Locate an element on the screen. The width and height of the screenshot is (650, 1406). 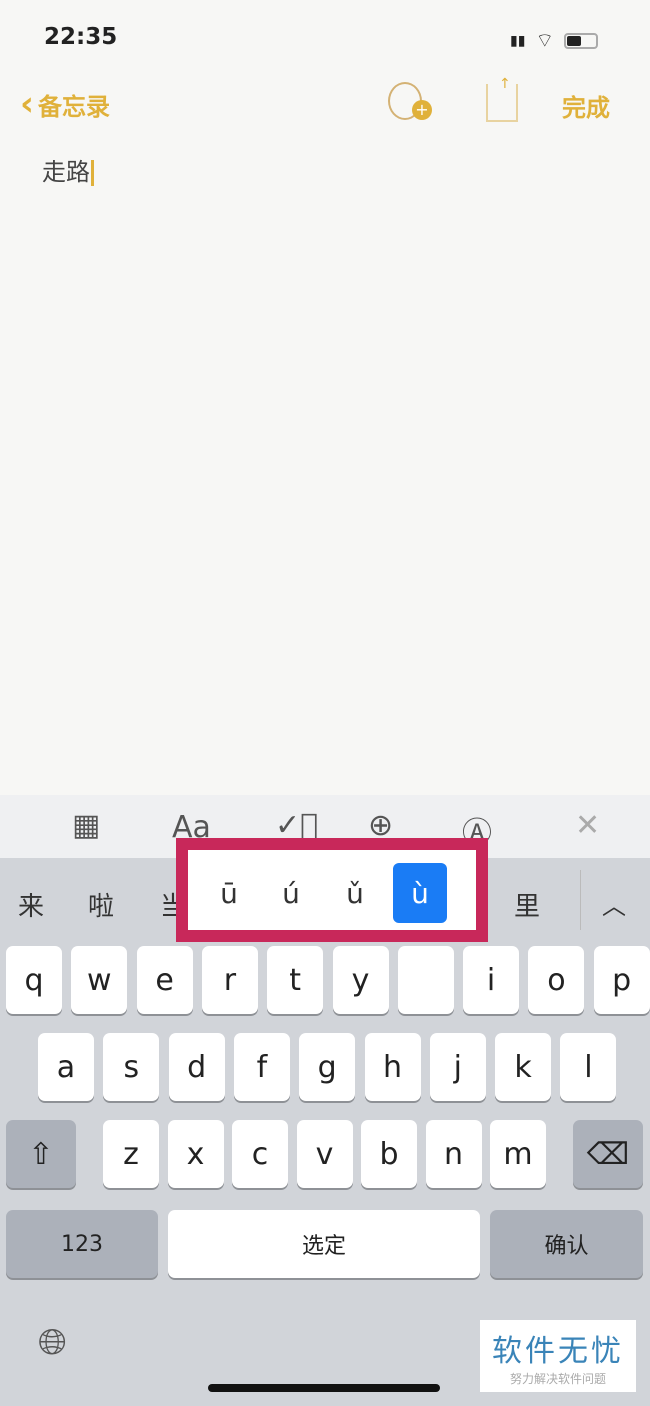
key-z: z is located at coordinates (131, 1154).